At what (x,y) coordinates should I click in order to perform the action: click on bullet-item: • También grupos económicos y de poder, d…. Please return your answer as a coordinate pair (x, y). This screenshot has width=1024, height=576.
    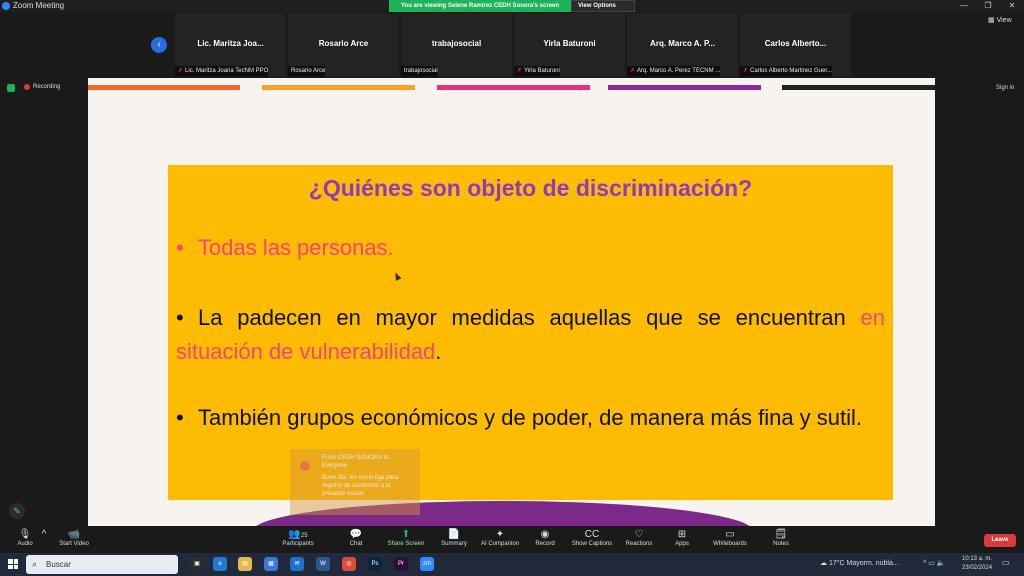
    Looking at the image, I should click on (519, 417).